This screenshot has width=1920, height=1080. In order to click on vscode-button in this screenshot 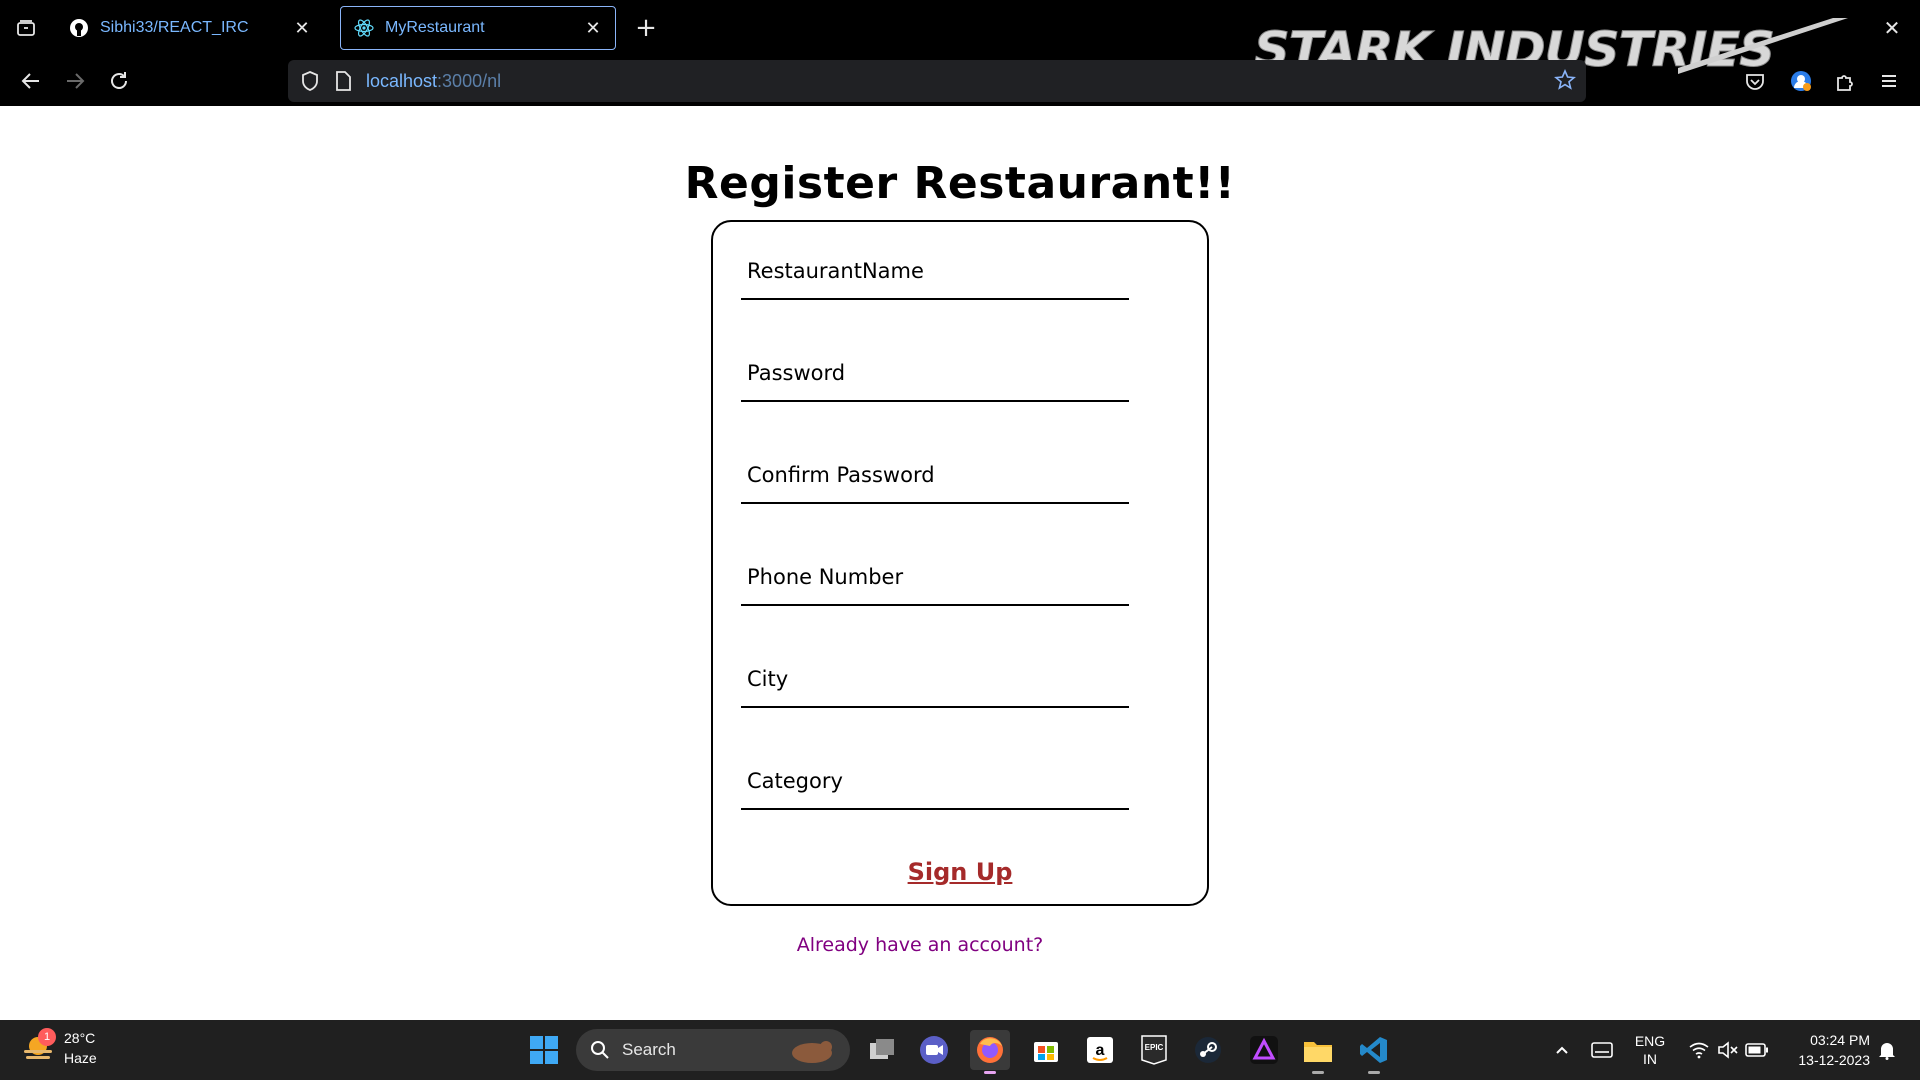, I will do `click(1374, 1052)`.